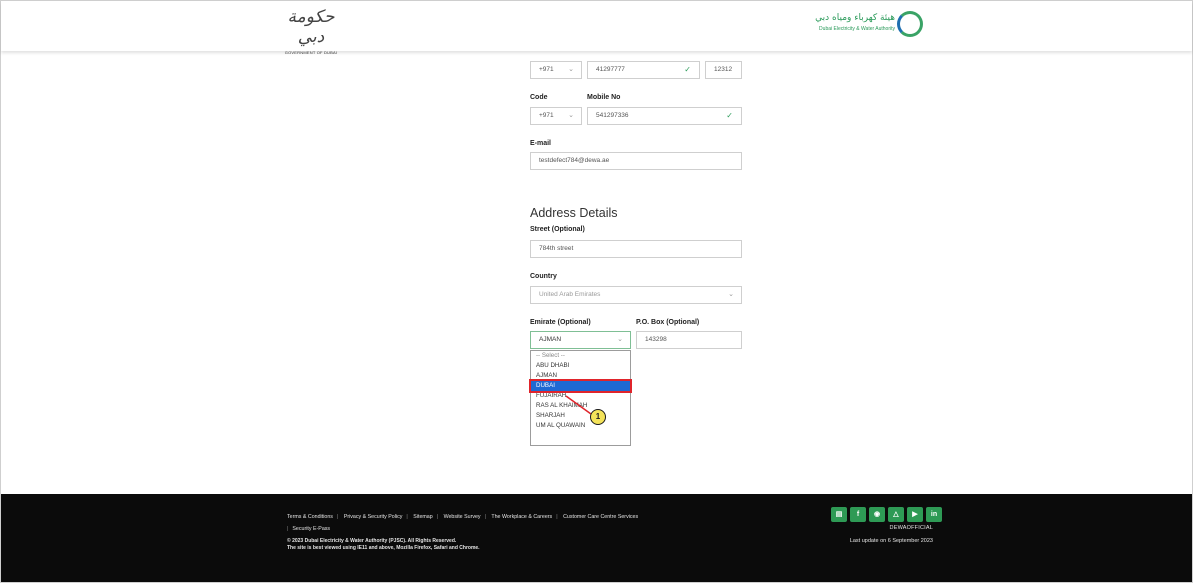 This screenshot has height=583, width=1193. What do you see at coordinates (557, 229) in the screenshot?
I see `street-label: Street (Optional)` at bounding box center [557, 229].